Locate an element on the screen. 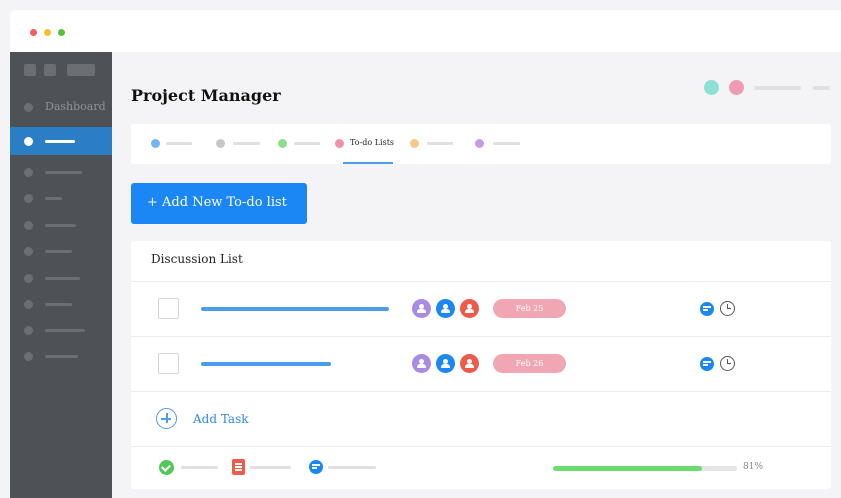 Image resolution: width=841 pixels, height=498 pixels. progress-bar is located at coordinates (645, 468).